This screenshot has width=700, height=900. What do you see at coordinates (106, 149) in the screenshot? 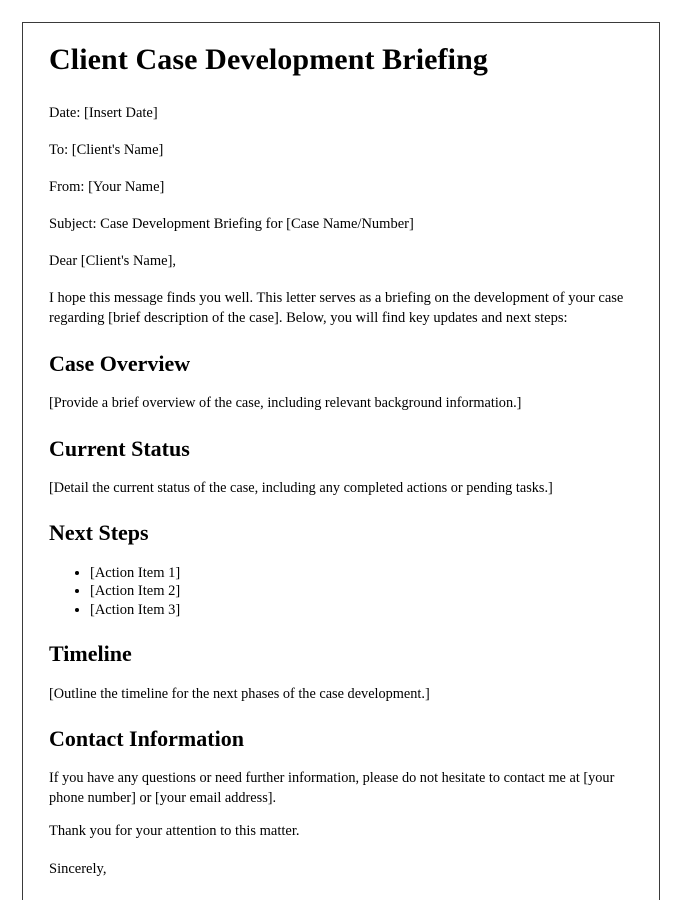
I see `header-field-to: To: [Client's Name]` at bounding box center [106, 149].